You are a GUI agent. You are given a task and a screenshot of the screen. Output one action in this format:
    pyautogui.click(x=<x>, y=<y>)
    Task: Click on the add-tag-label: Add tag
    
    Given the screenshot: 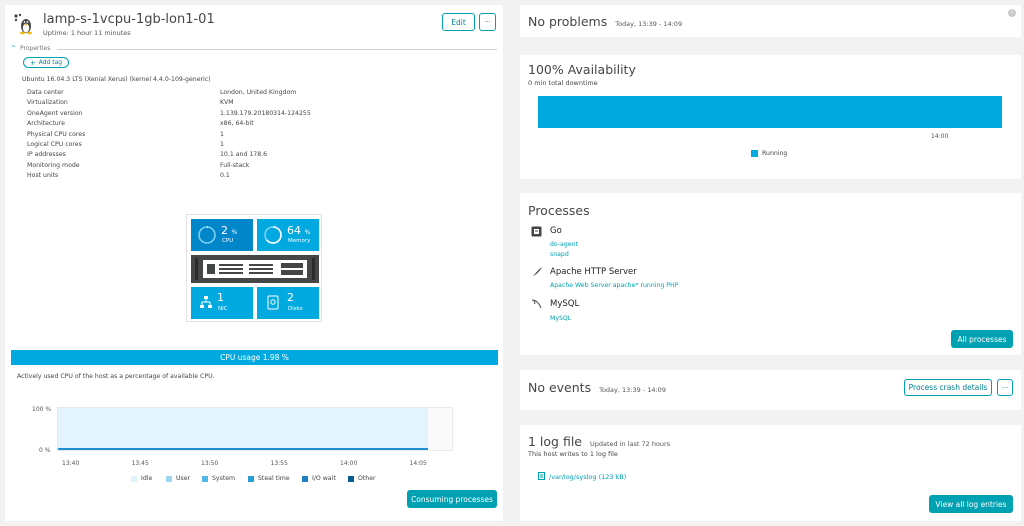 What is the action you would take?
    pyautogui.click(x=50, y=62)
    